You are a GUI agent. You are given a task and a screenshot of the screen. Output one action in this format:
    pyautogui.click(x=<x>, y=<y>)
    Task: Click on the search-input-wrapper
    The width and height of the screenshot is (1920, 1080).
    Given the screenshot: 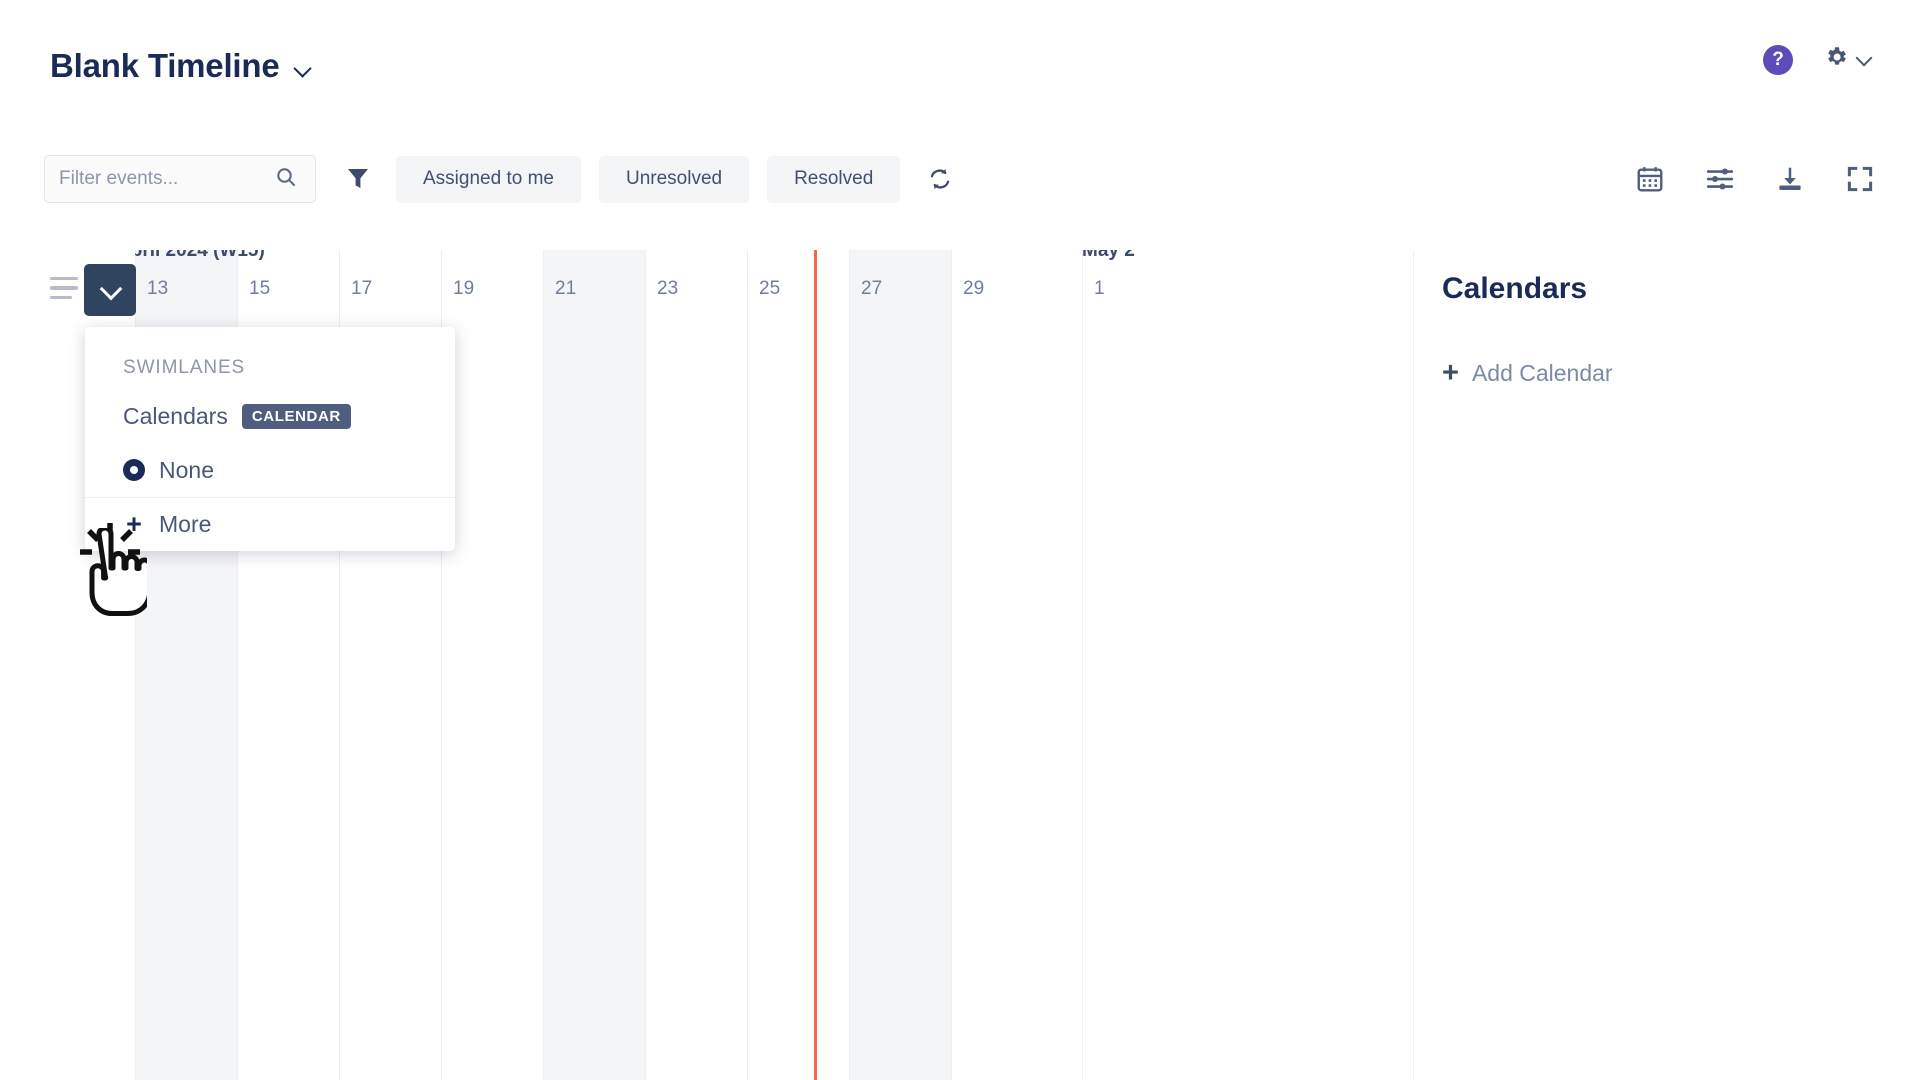 What is the action you would take?
    pyautogui.click(x=180, y=179)
    